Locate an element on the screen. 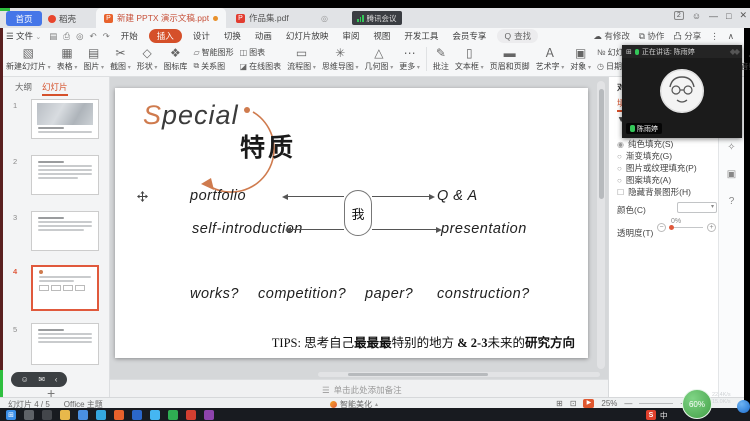  tab-home: 首页 is located at coordinates (24, 18).